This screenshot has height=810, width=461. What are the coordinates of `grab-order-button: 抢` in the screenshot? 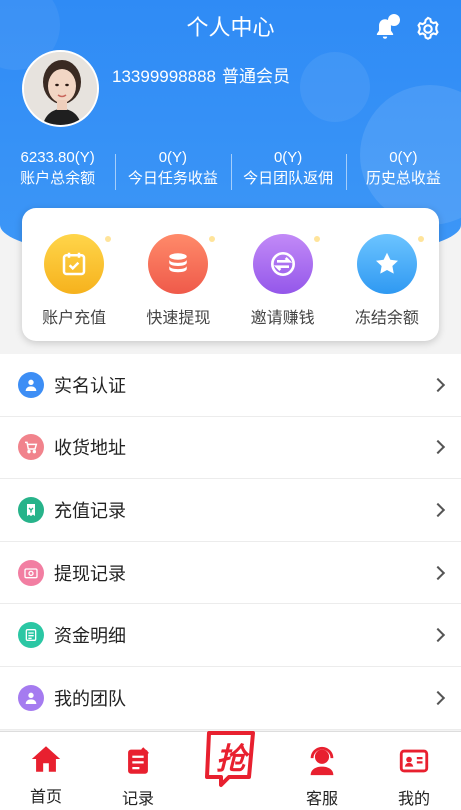 It's located at (231, 757).